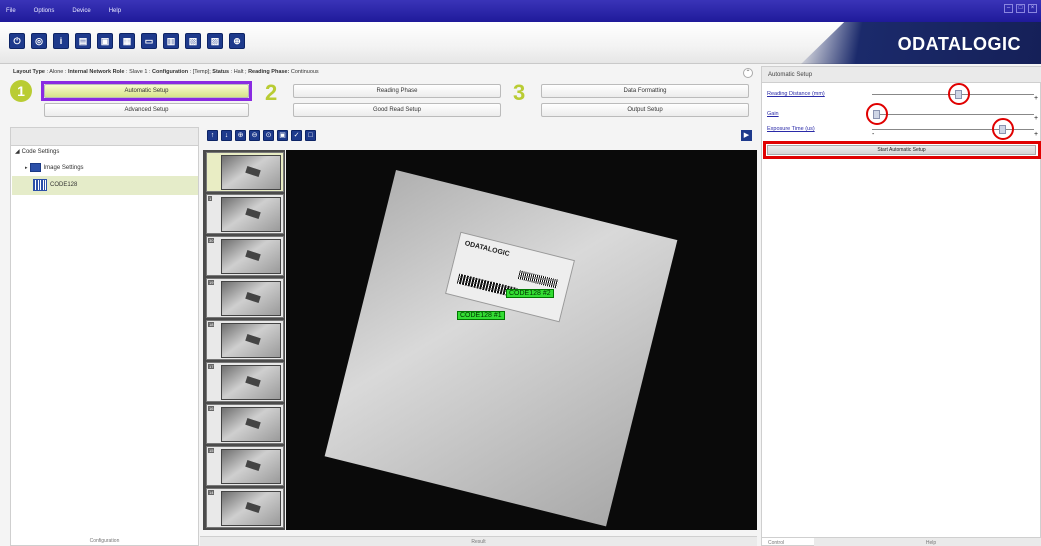 The height and width of the screenshot is (546, 1041). What do you see at coordinates (210, 198) in the screenshot?
I see `thumbnail-number: 1` at bounding box center [210, 198].